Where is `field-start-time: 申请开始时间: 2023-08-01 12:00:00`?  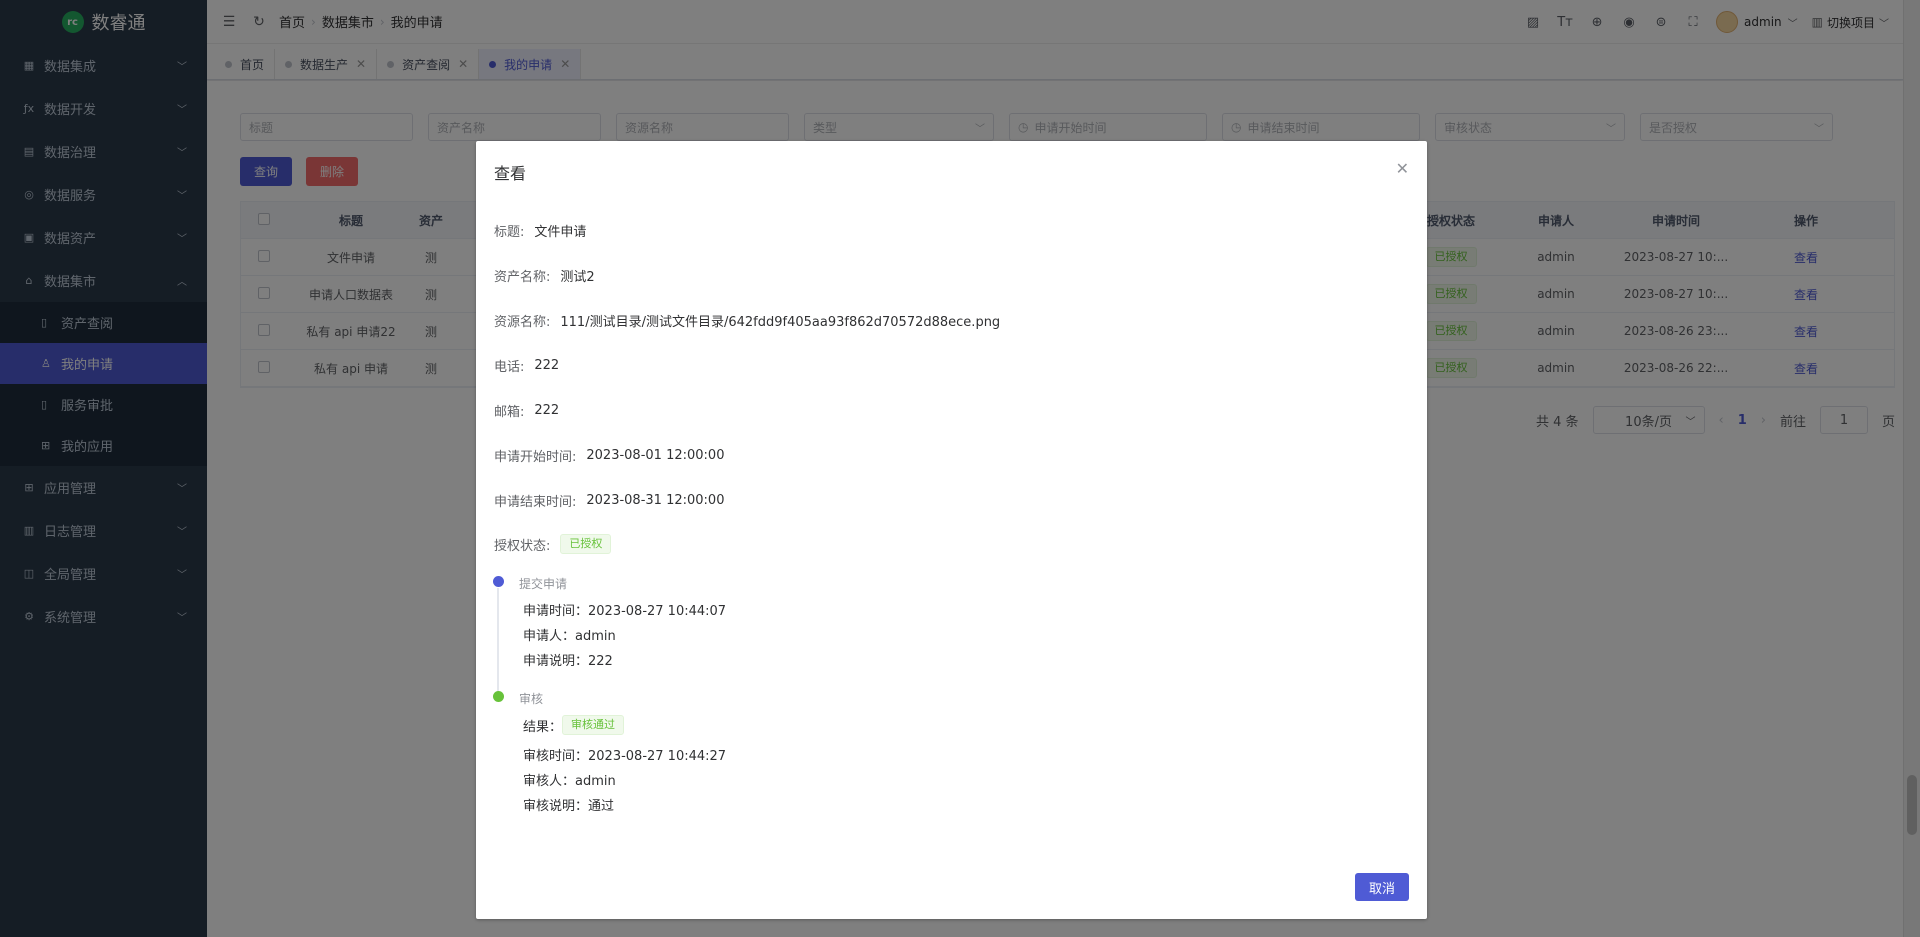 field-start-time: 申请开始时间: 2023-08-01 12:00:00 is located at coordinates (609, 455).